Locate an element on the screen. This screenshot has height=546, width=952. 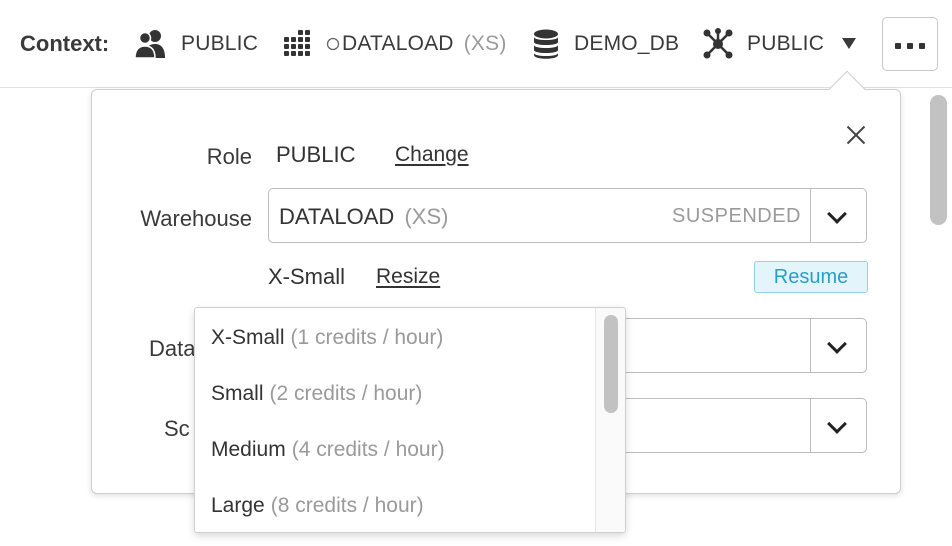
size-option-credits: (8 credits / hour) is located at coordinates (347, 505).